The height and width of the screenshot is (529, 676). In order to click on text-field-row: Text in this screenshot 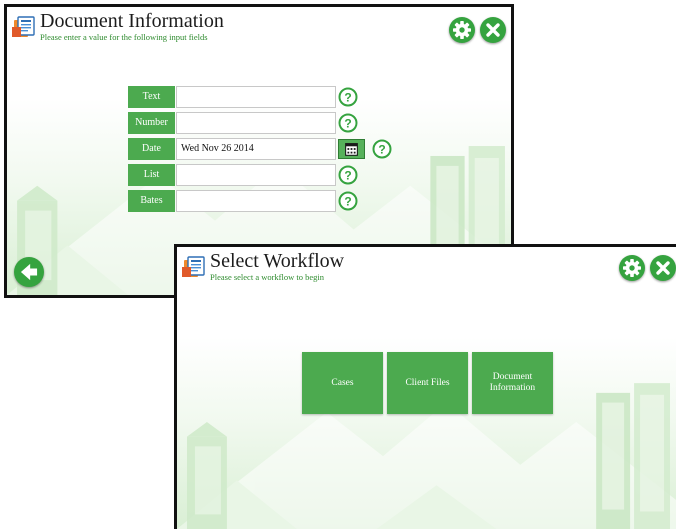, I will do `click(232, 97)`.